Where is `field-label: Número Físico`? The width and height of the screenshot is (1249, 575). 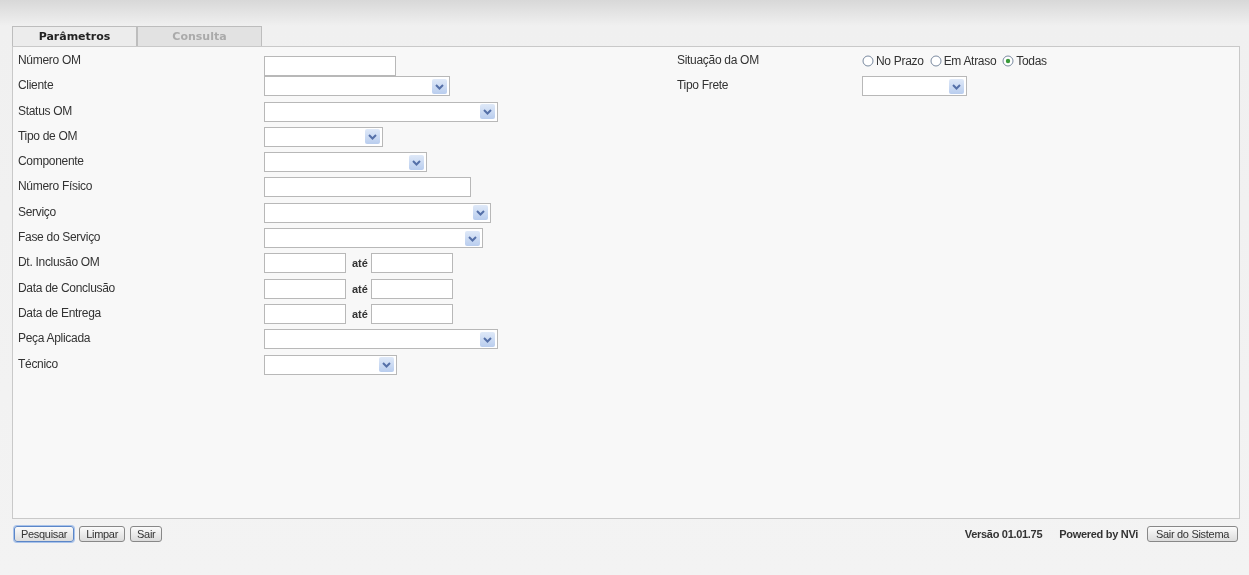
field-label: Número Físico is located at coordinates (55, 186).